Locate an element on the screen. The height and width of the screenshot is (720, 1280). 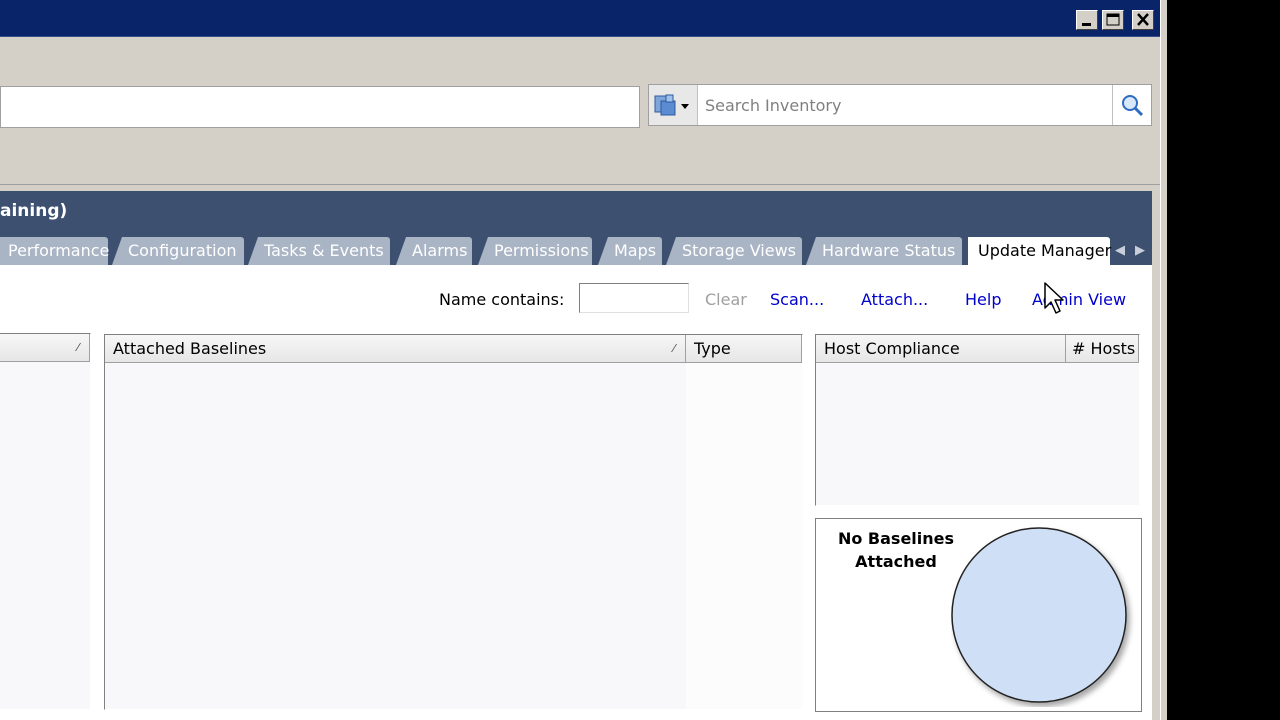
search-input is located at coordinates (906, 105).